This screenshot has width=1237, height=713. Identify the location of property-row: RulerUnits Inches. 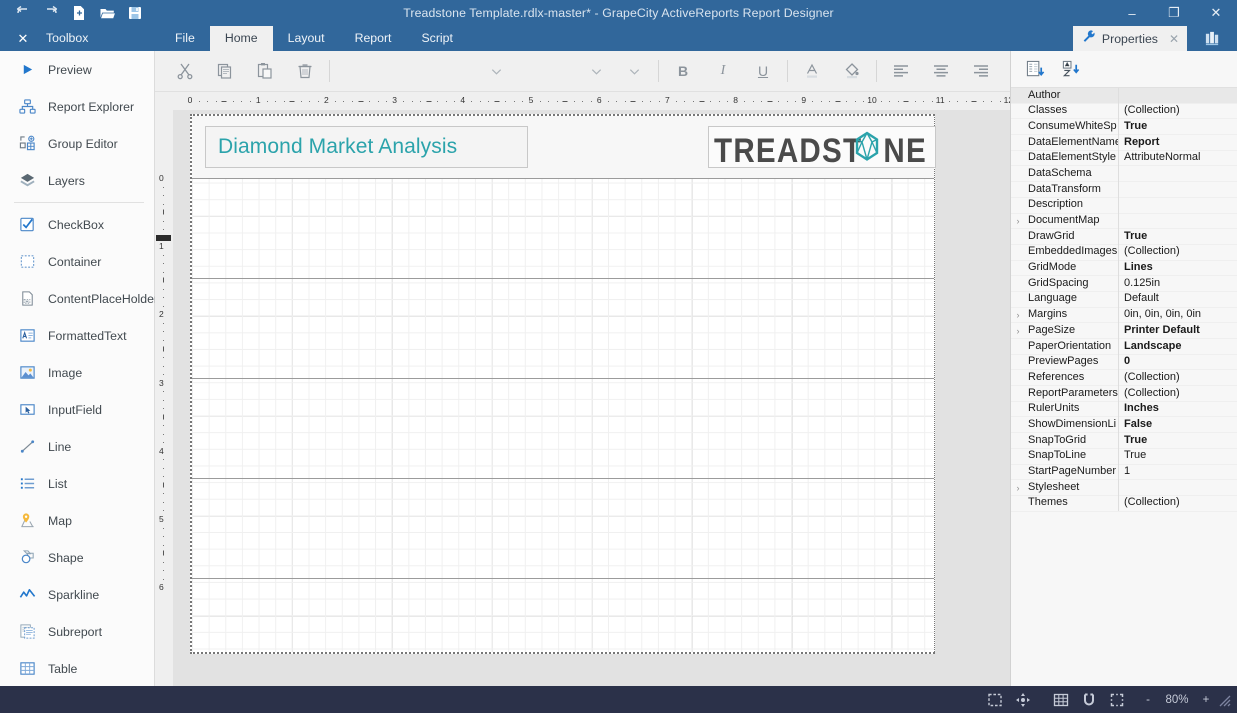
(1124, 409).